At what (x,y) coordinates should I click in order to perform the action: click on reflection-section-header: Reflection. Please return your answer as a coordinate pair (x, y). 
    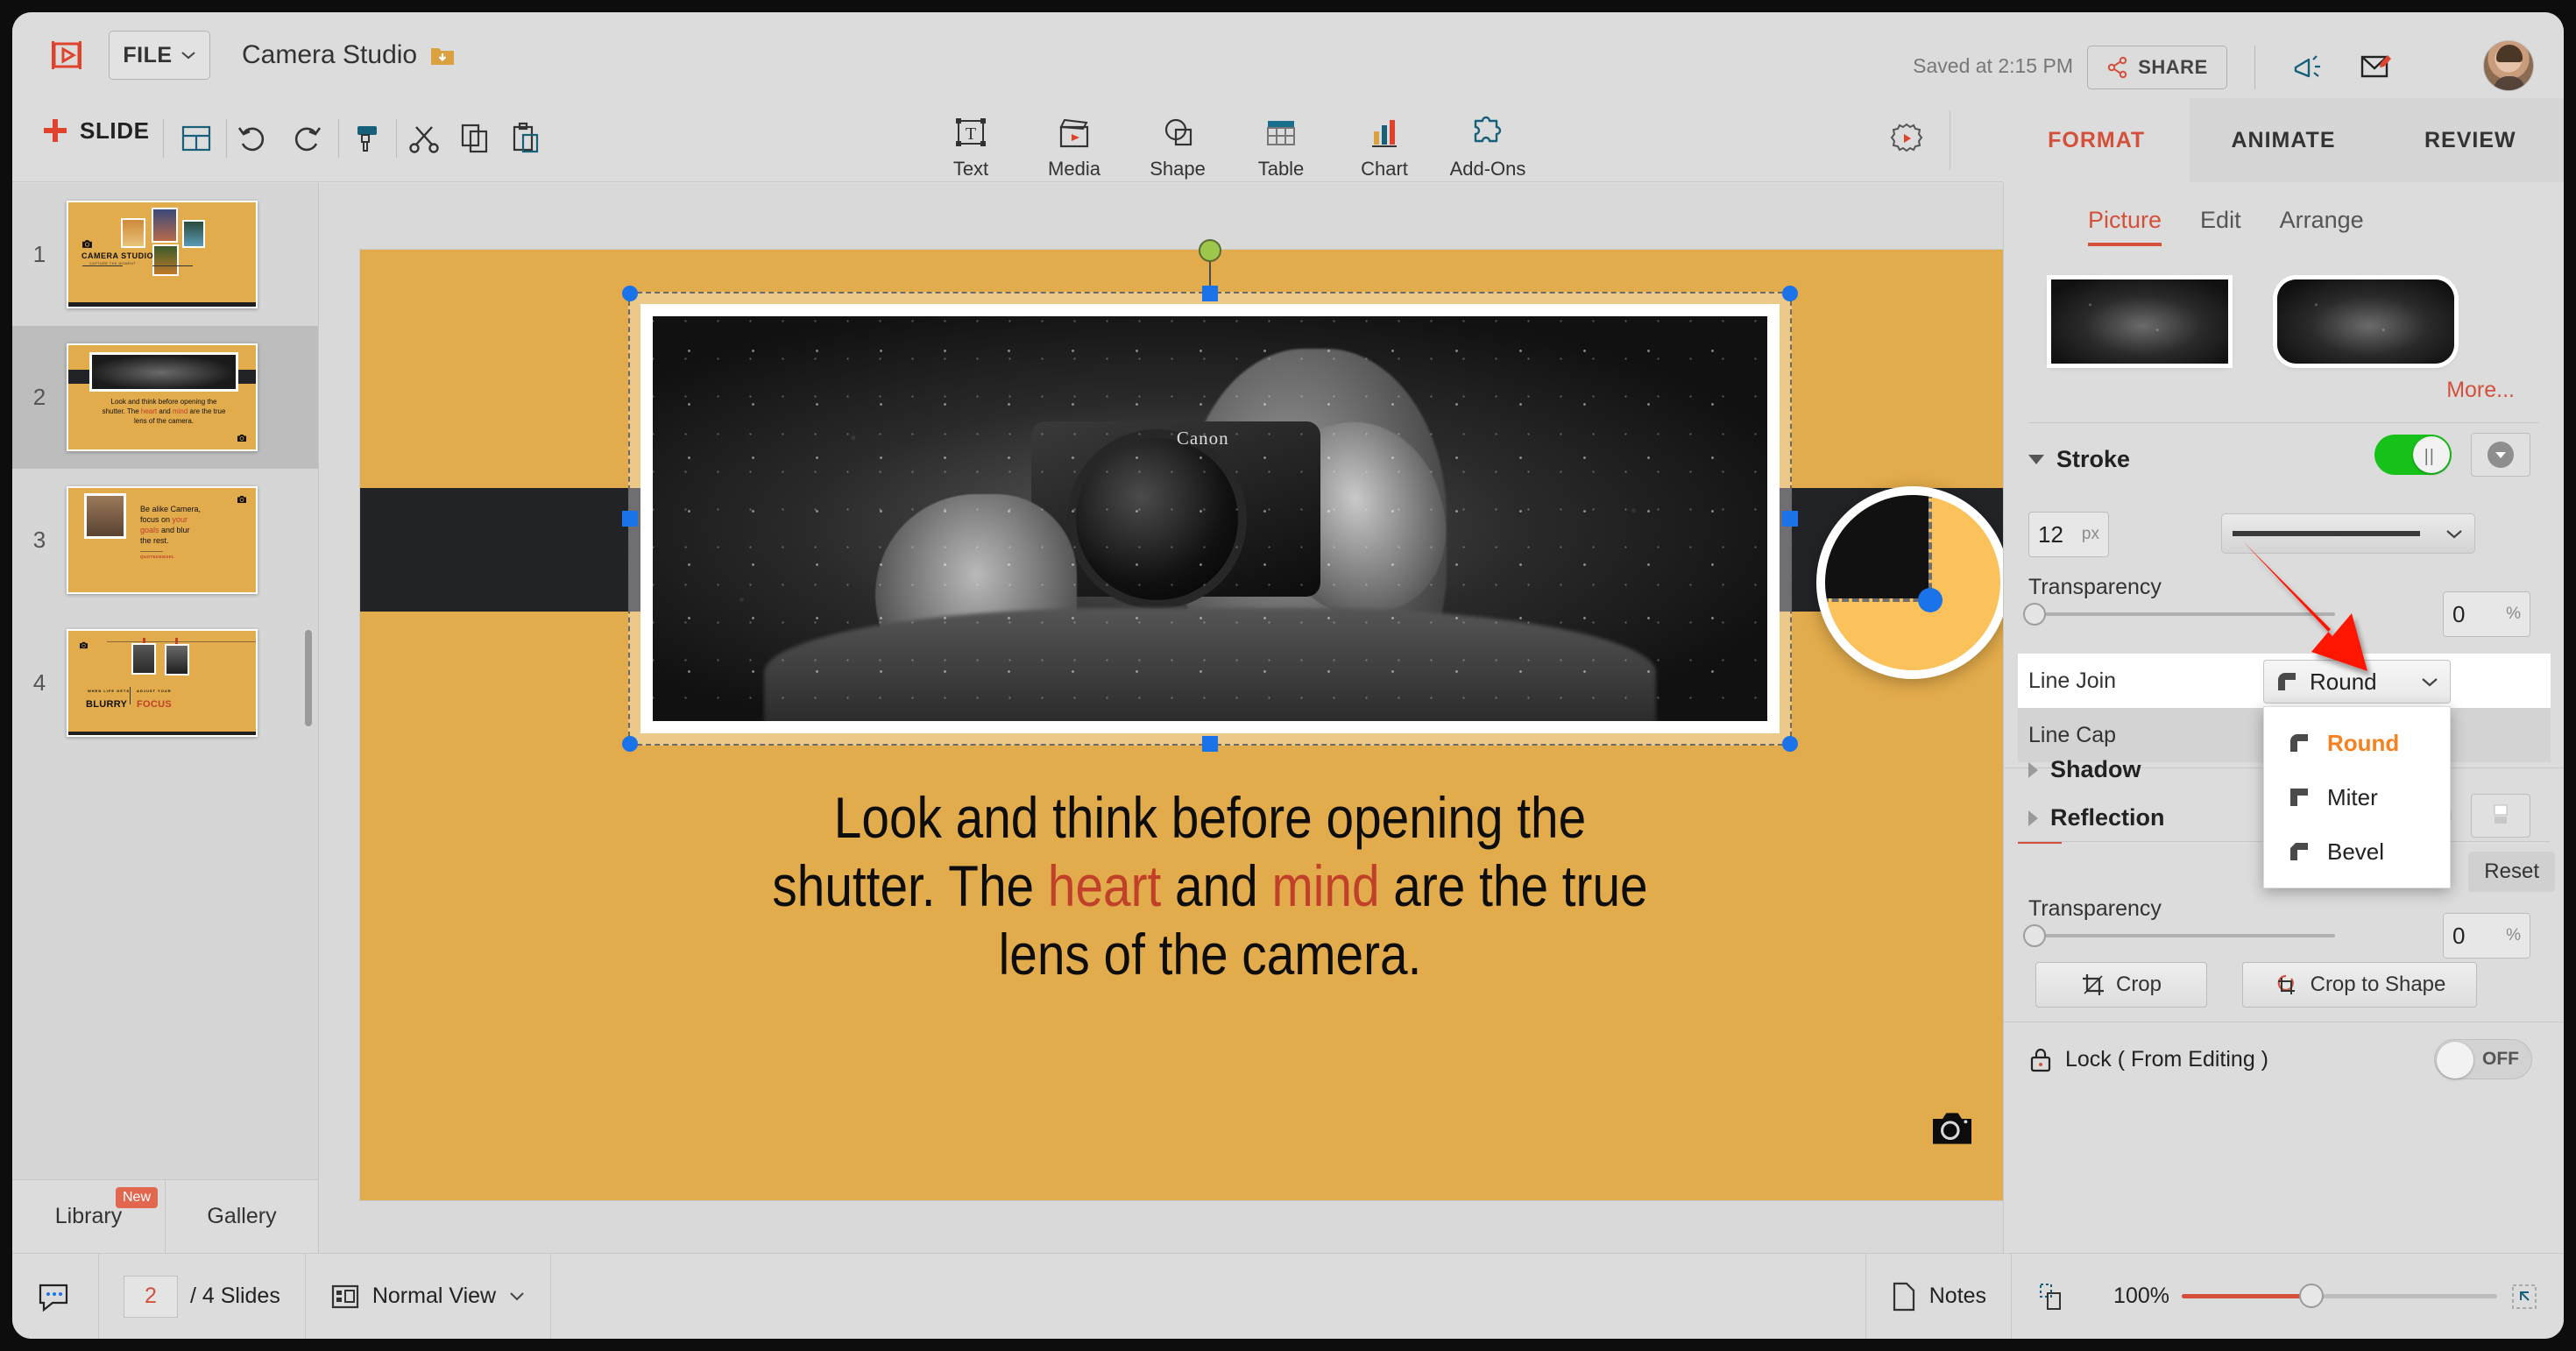
    Looking at the image, I should click on (2084, 817).